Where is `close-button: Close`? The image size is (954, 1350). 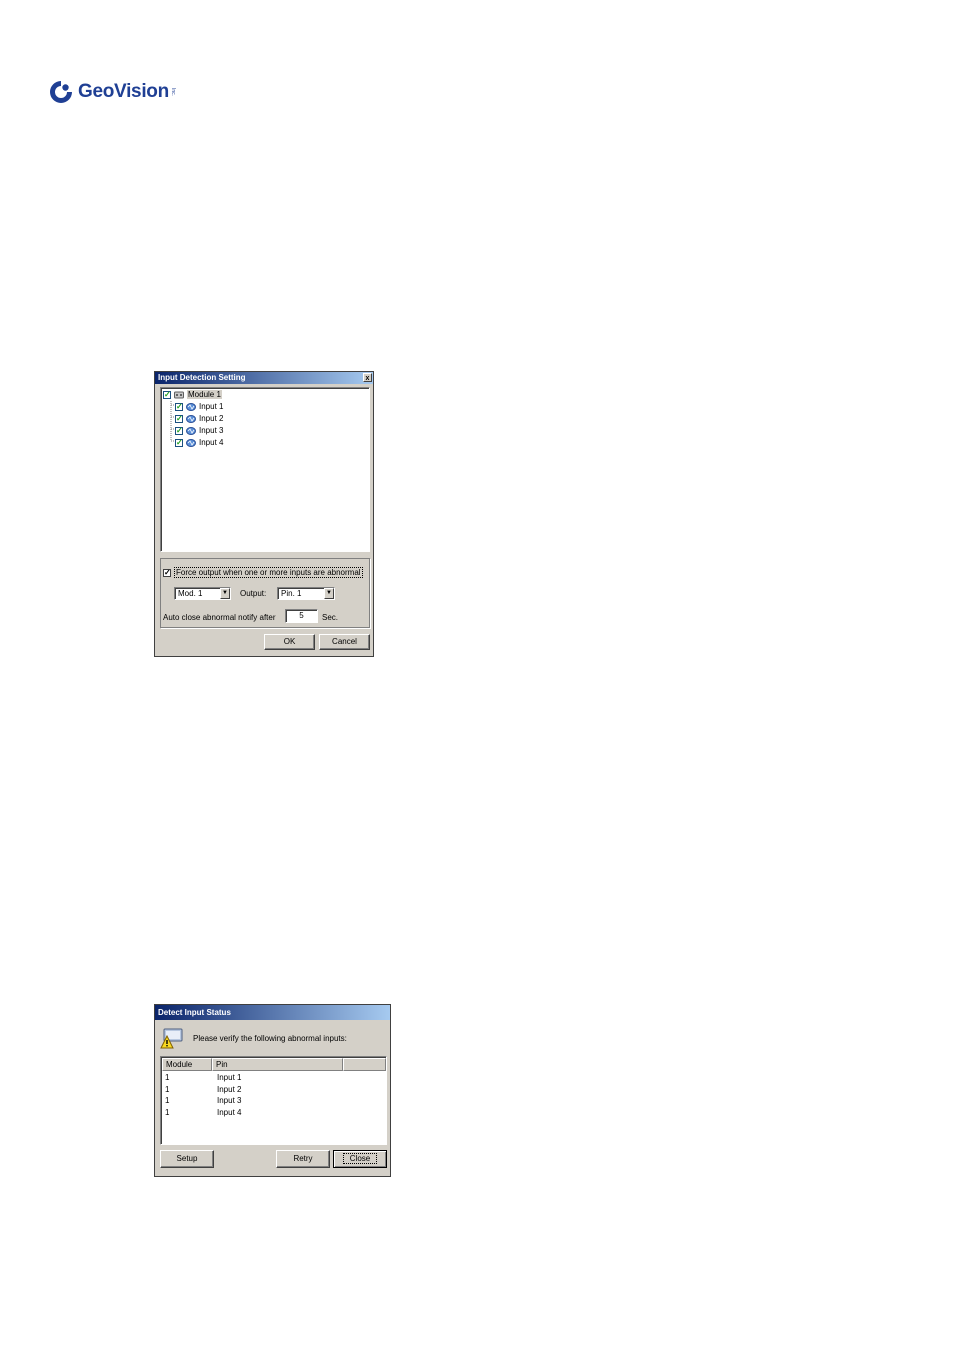 close-button: Close is located at coordinates (360, 1159).